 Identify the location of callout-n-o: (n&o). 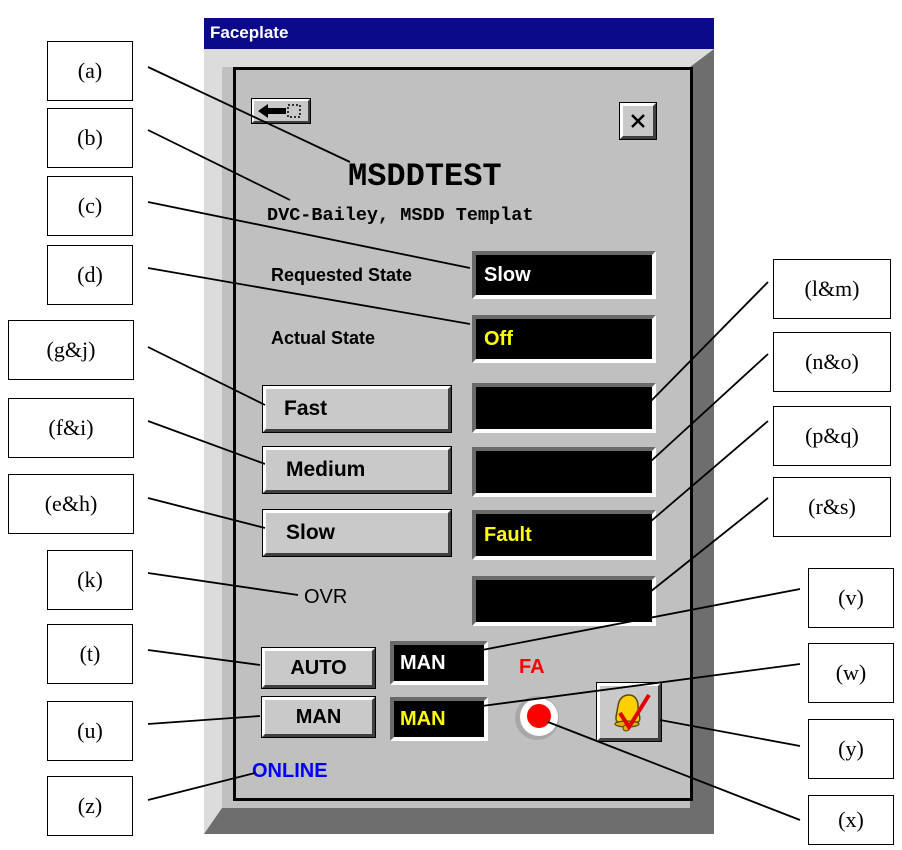
(832, 362).